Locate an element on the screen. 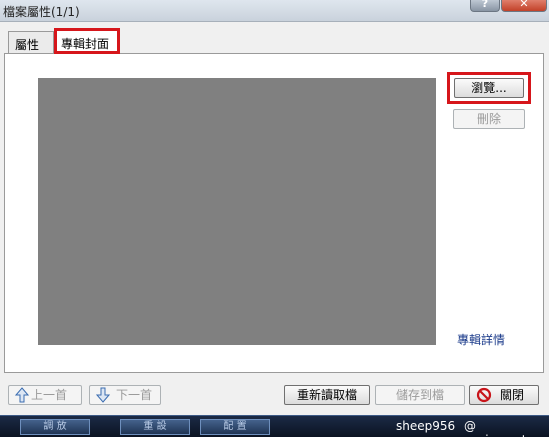 The height and width of the screenshot is (437, 549). tab-properties: 屬性 is located at coordinates (31, 42).